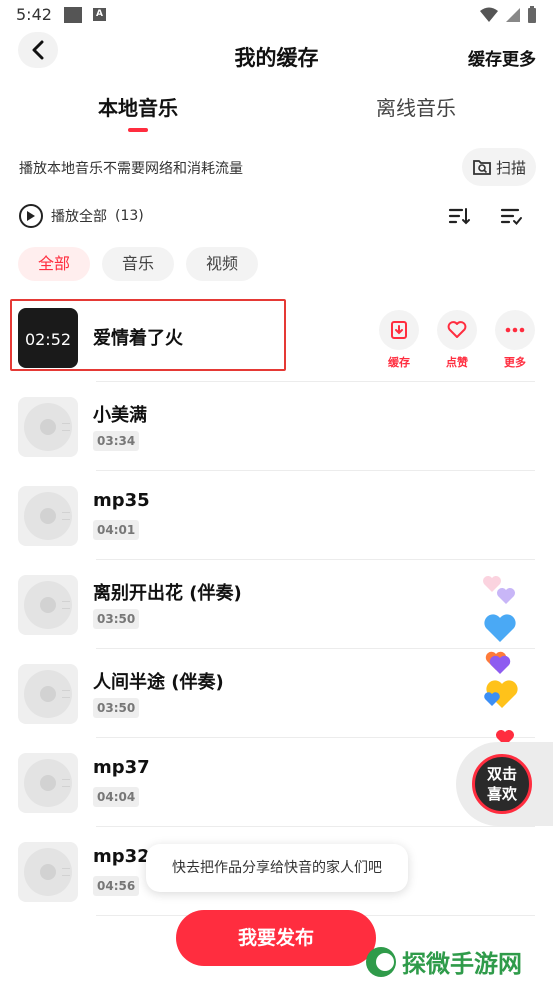  I want to click on tab-indicator, so click(138, 130).